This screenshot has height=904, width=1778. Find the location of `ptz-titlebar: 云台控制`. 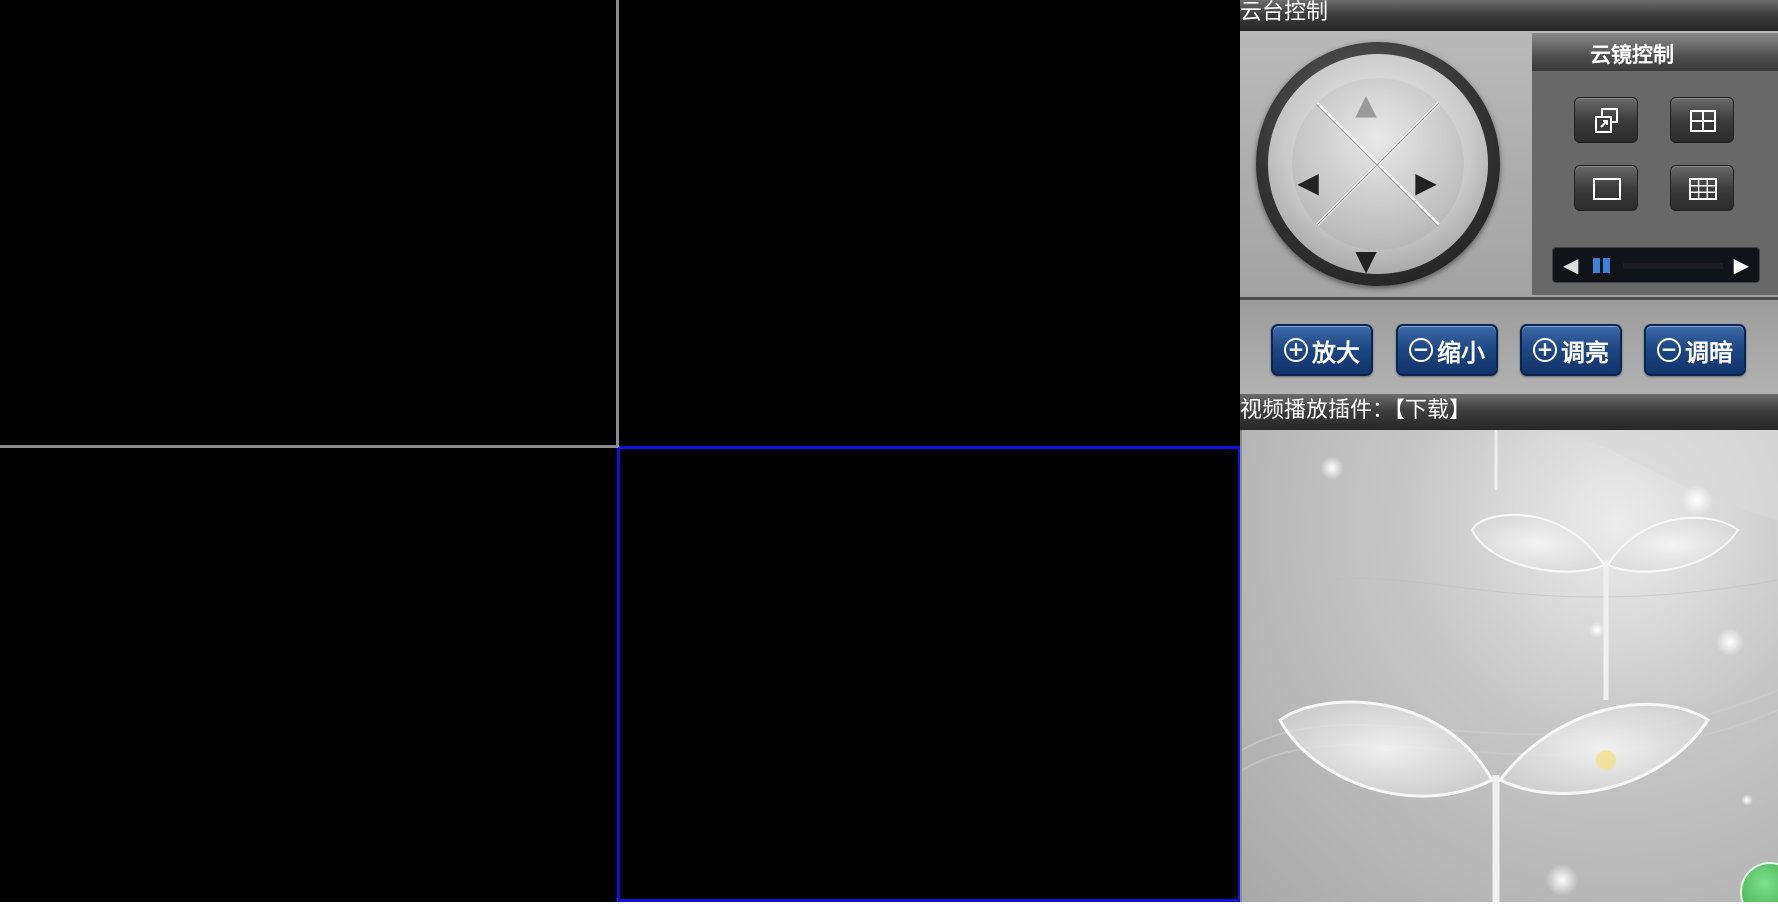

ptz-titlebar: 云台控制 is located at coordinates (1509, 15).